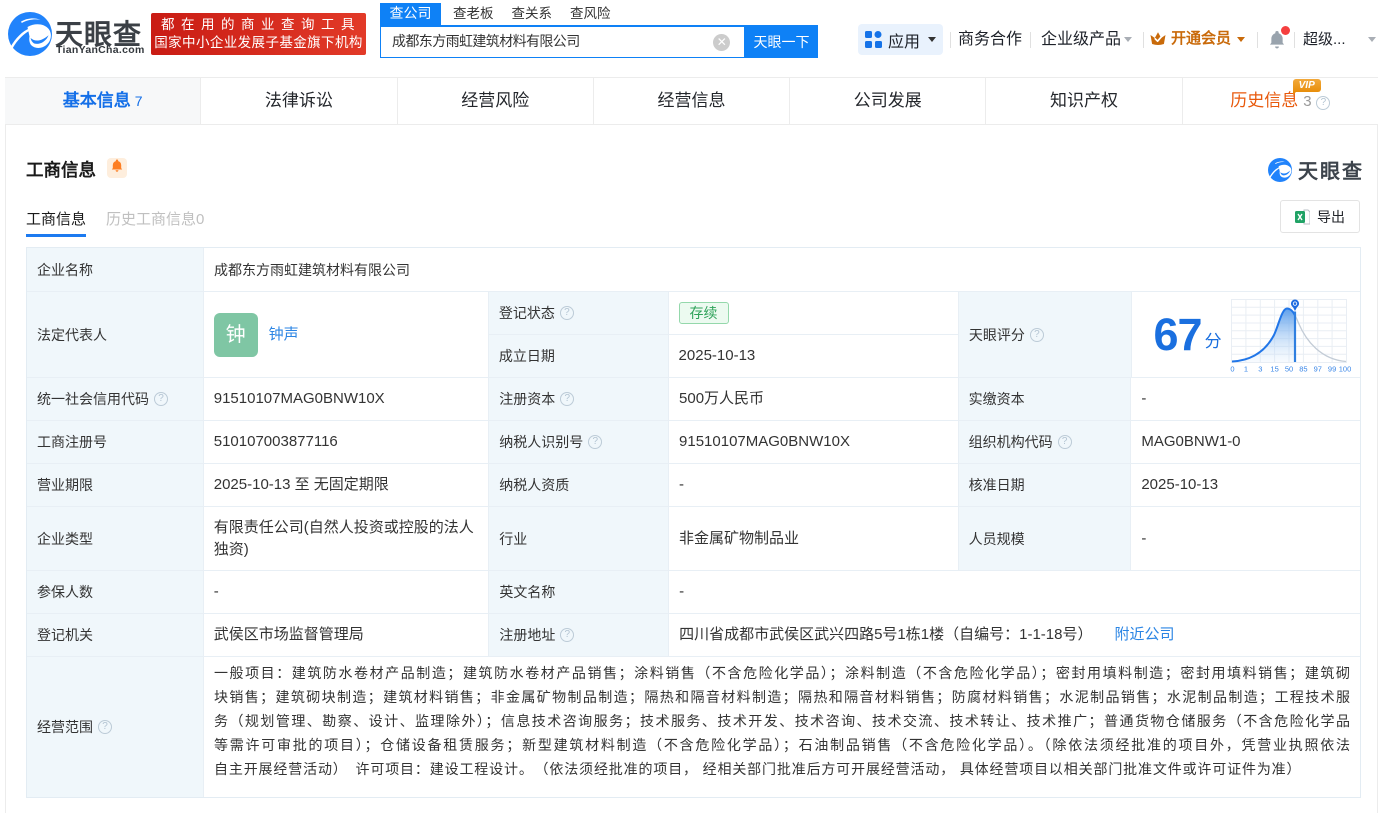 This screenshot has width=1383, height=813. What do you see at coordinates (1317, 369) in the screenshot?
I see `svg-text: 97` at bounding box center [1317, 369].